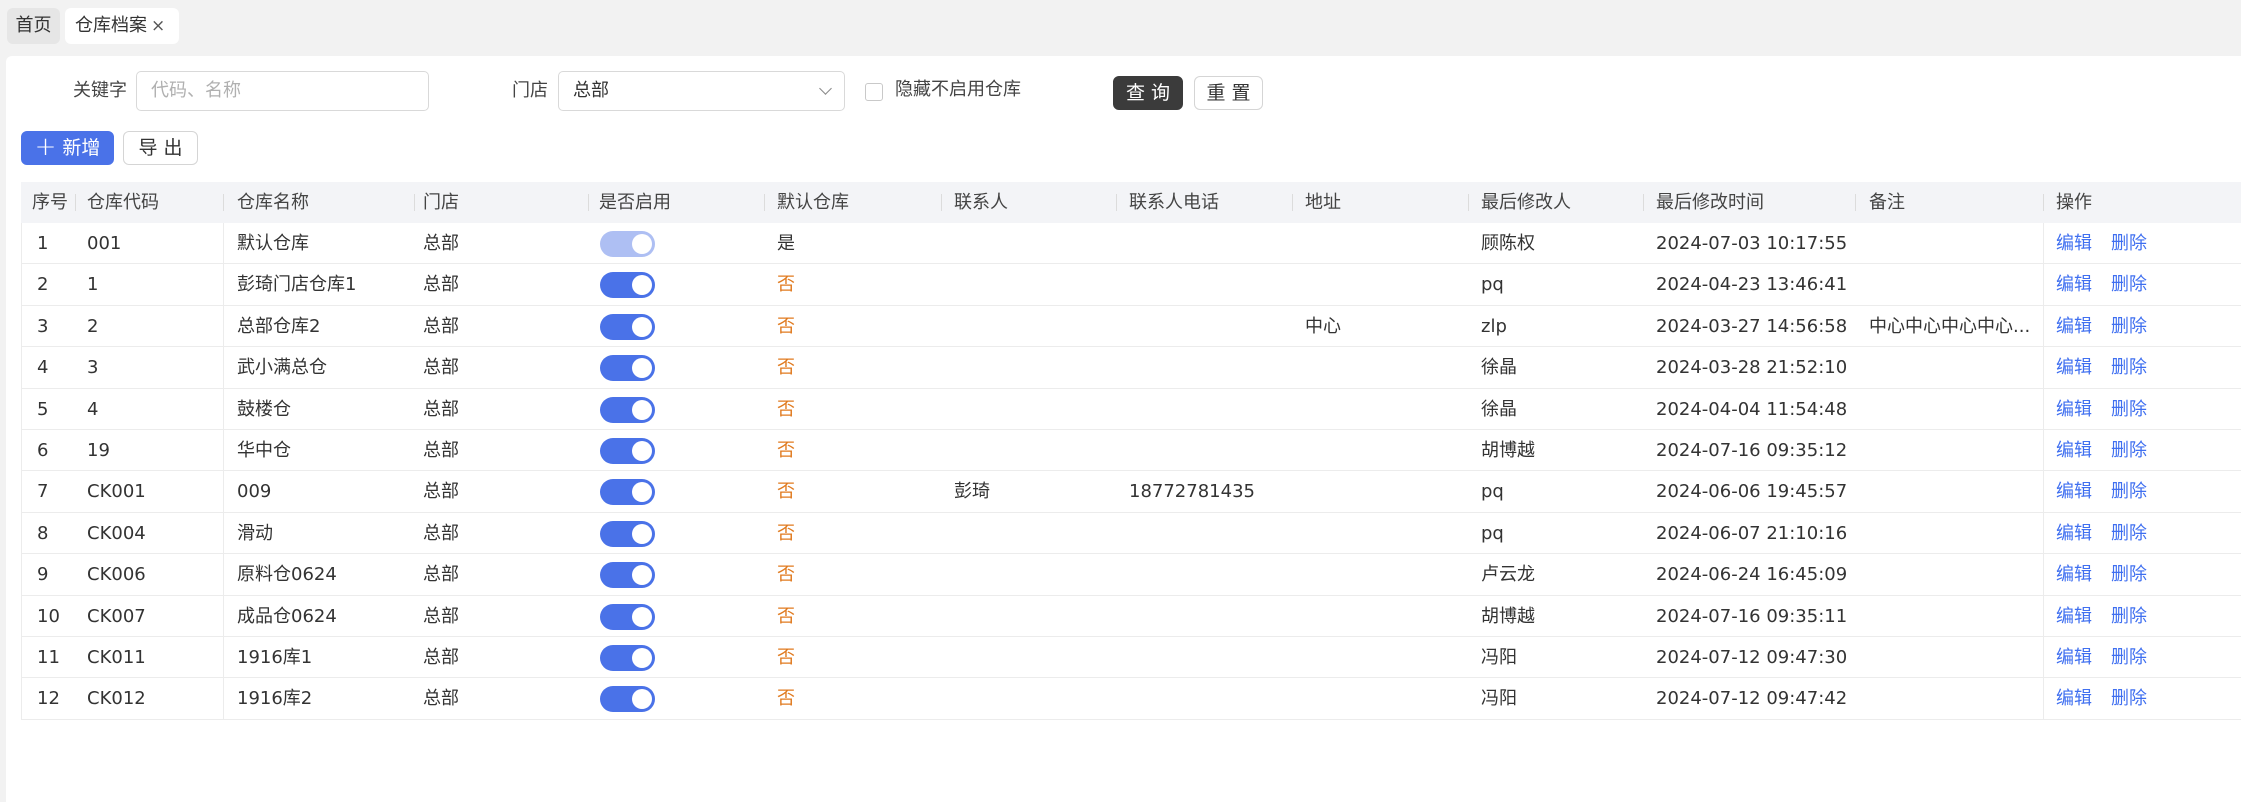 This screenshot has height=802, width=2241. I want to click on tab-label: 仓库档案, so click(111, 25).